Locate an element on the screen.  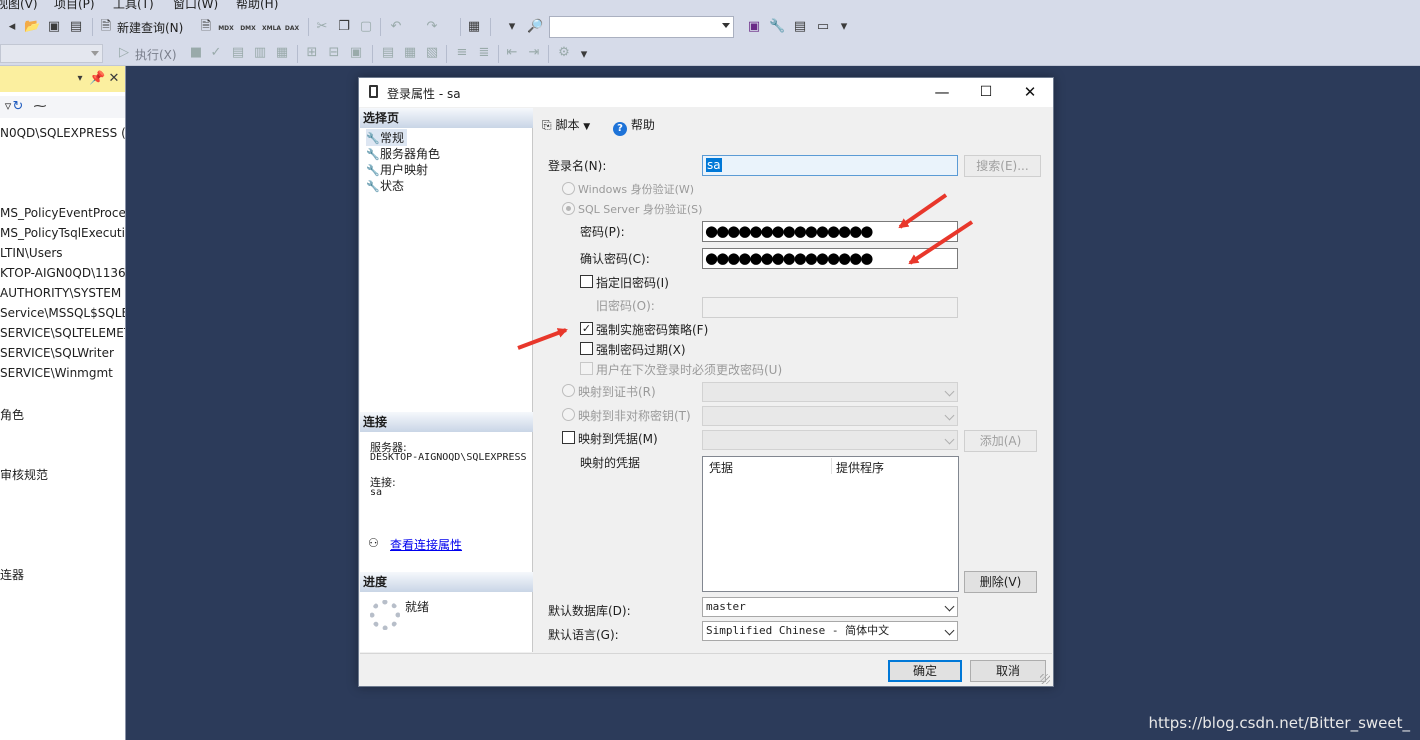
minimize-button: — is located at coordinates (942, 92).